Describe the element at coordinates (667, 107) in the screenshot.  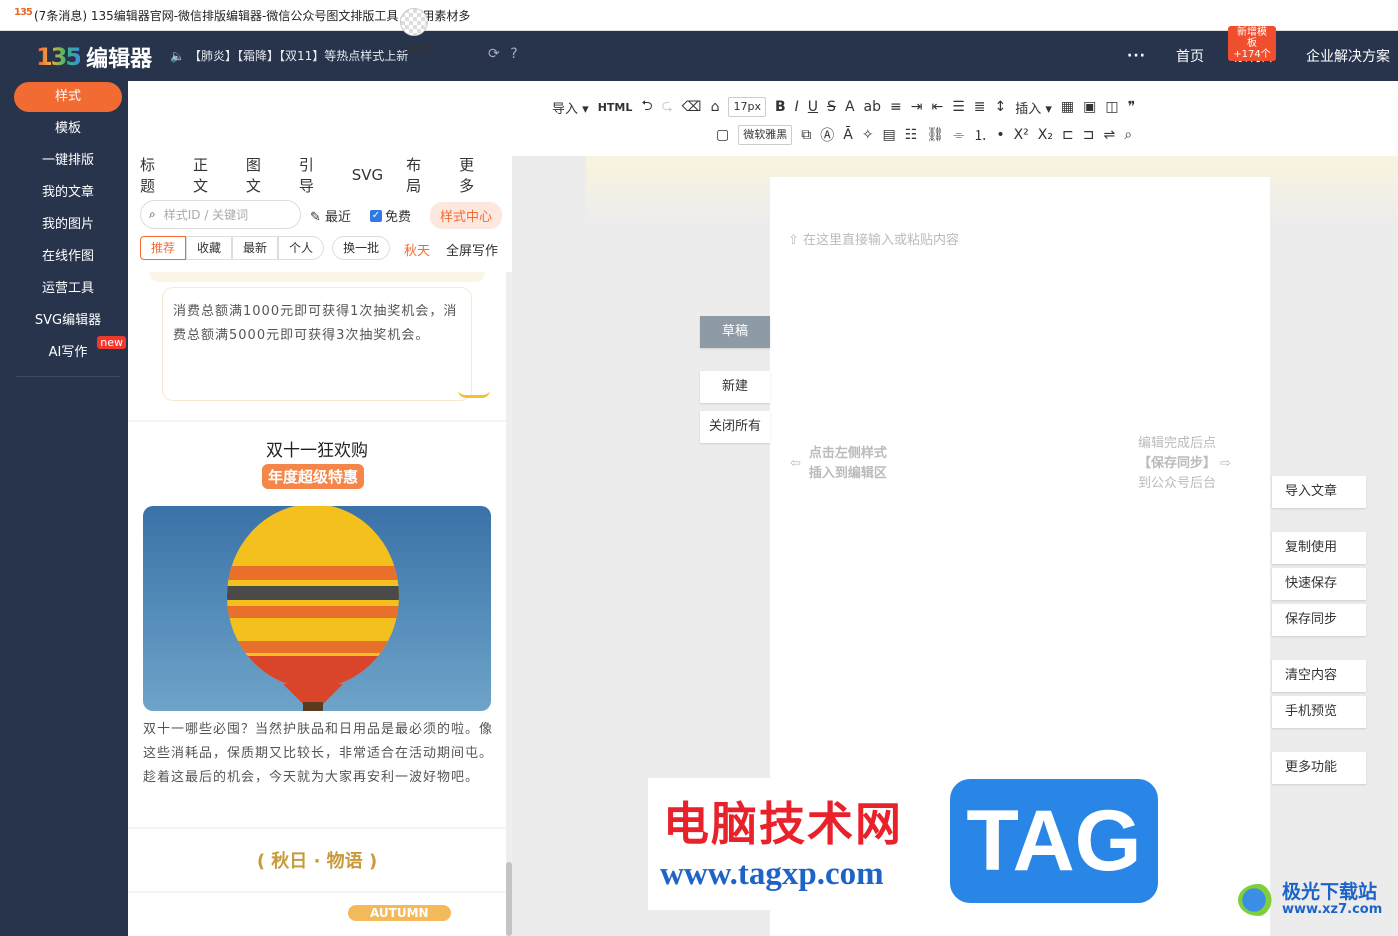
I see `redo-icon: ⮎` at that location.